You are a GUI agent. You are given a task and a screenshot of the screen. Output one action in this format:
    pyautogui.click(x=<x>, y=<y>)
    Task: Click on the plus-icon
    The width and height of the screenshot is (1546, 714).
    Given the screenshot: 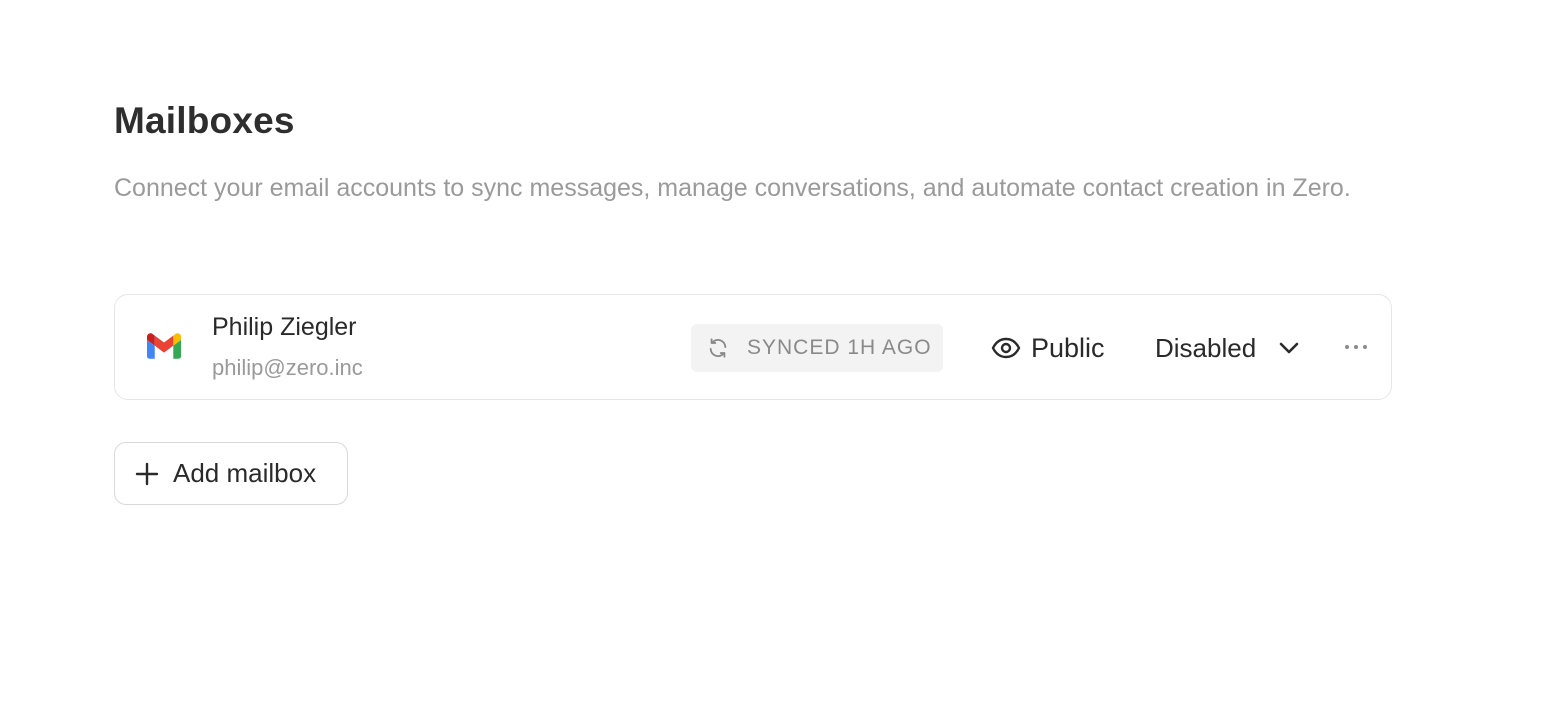 What is the action you would take?
    pyautogui.click(x=147, y=473)
    